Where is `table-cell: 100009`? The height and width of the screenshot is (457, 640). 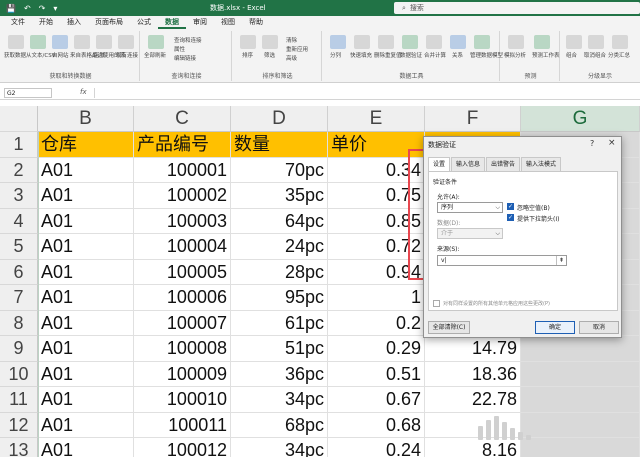
table-cell: 100009 is located at coordinates (182, 374).